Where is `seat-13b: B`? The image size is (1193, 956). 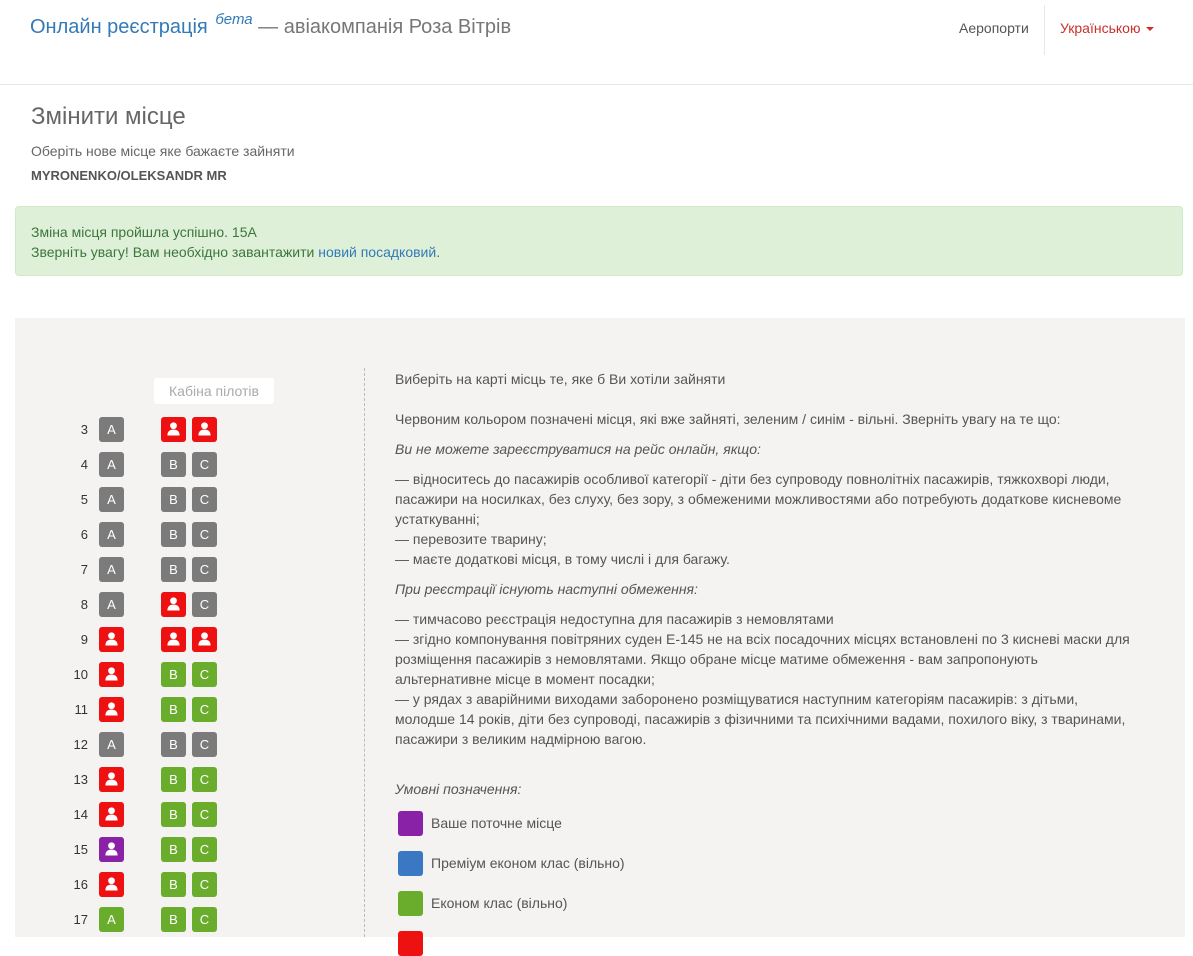 seat-13b: B is located at coordinates (173, 779).